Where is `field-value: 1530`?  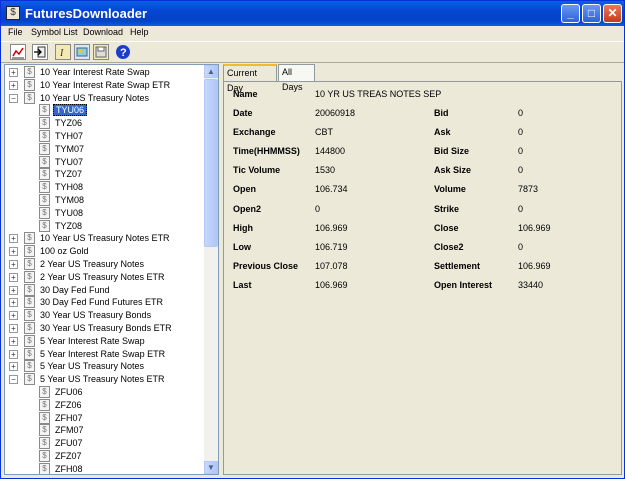 field-value: 1530 is located at coordinates (325, 170).